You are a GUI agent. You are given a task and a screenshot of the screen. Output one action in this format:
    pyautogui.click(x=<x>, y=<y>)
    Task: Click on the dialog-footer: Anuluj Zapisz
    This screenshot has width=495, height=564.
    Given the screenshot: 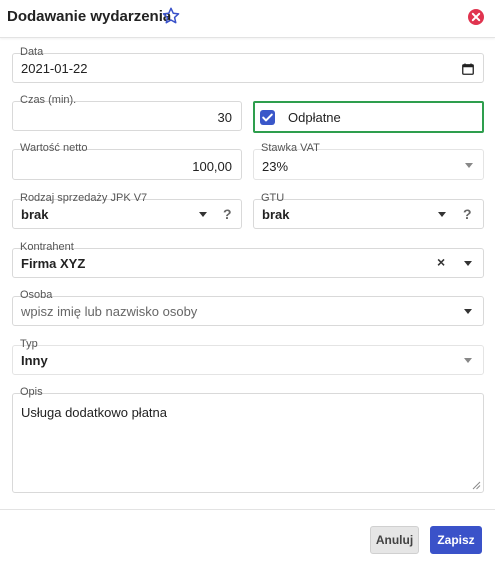 What is the action you would take?
    pyautogui.click(x=247, y=536)
    